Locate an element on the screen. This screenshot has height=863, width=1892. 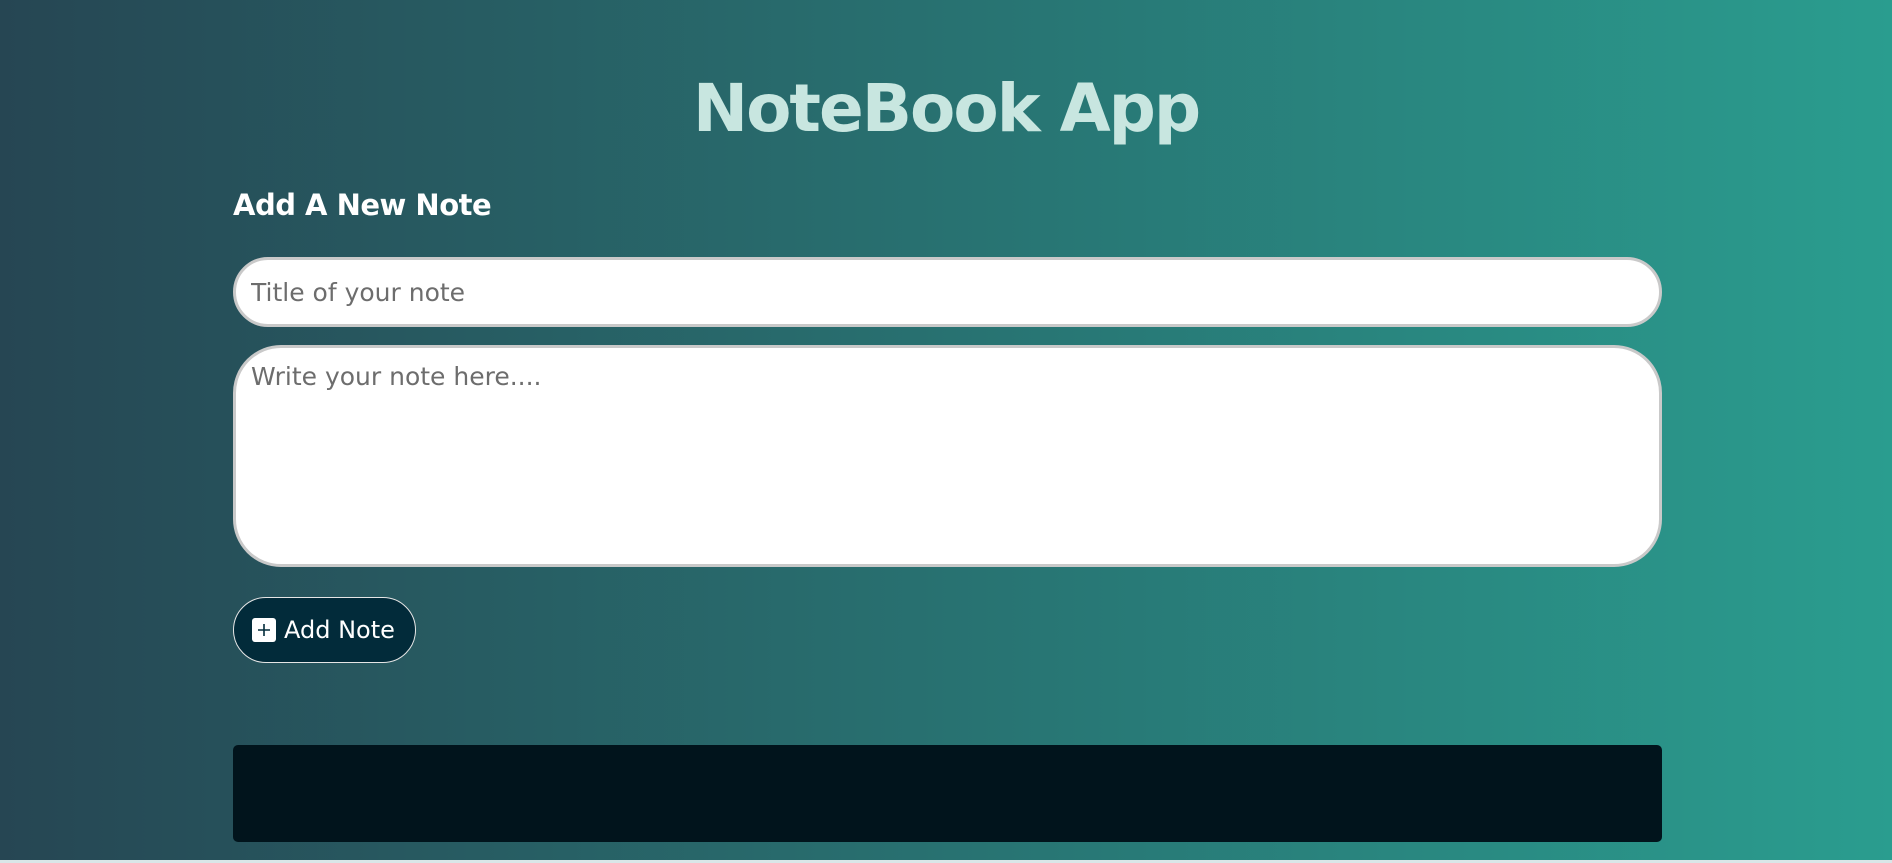
add-note-button-label: Add Note is located at coordinates (339, 630).